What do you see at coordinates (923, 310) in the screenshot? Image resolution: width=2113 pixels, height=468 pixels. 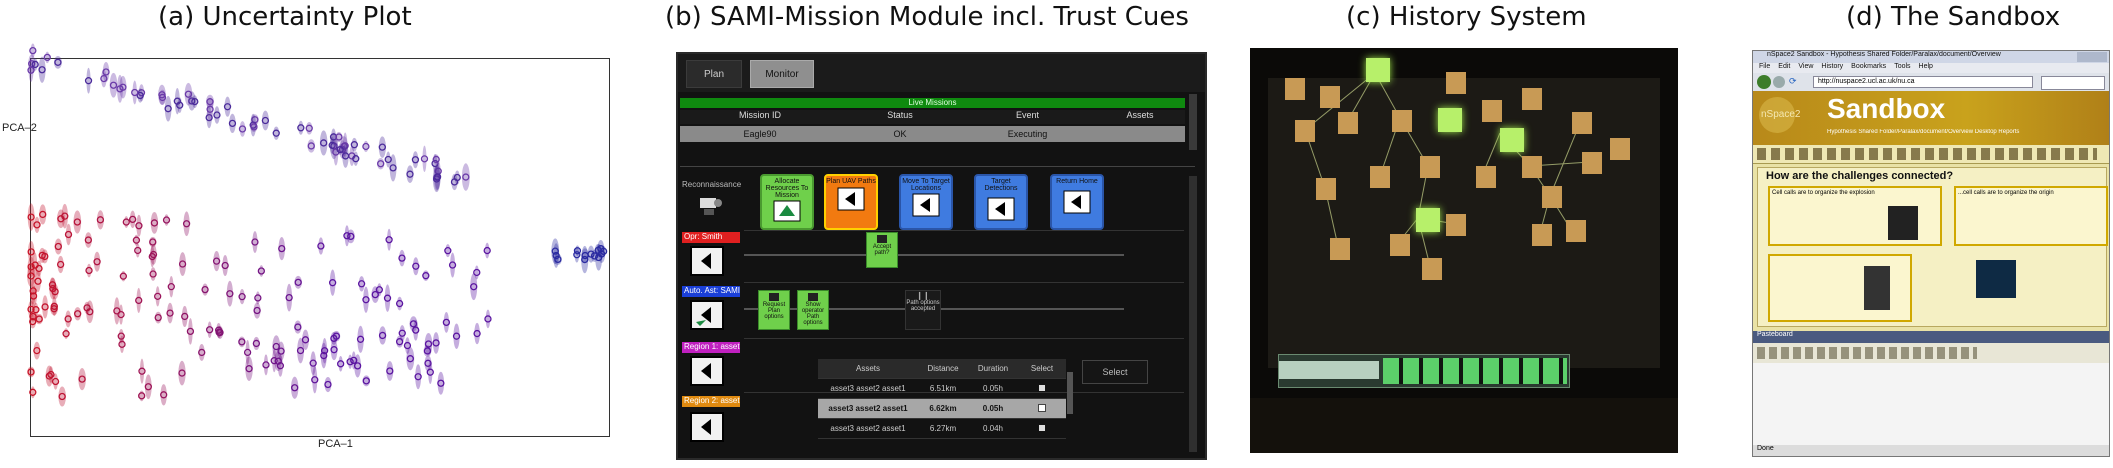 I see `subtask-path-accepted: ❙❙ Path options accepted` at bounding box center [923, 310].